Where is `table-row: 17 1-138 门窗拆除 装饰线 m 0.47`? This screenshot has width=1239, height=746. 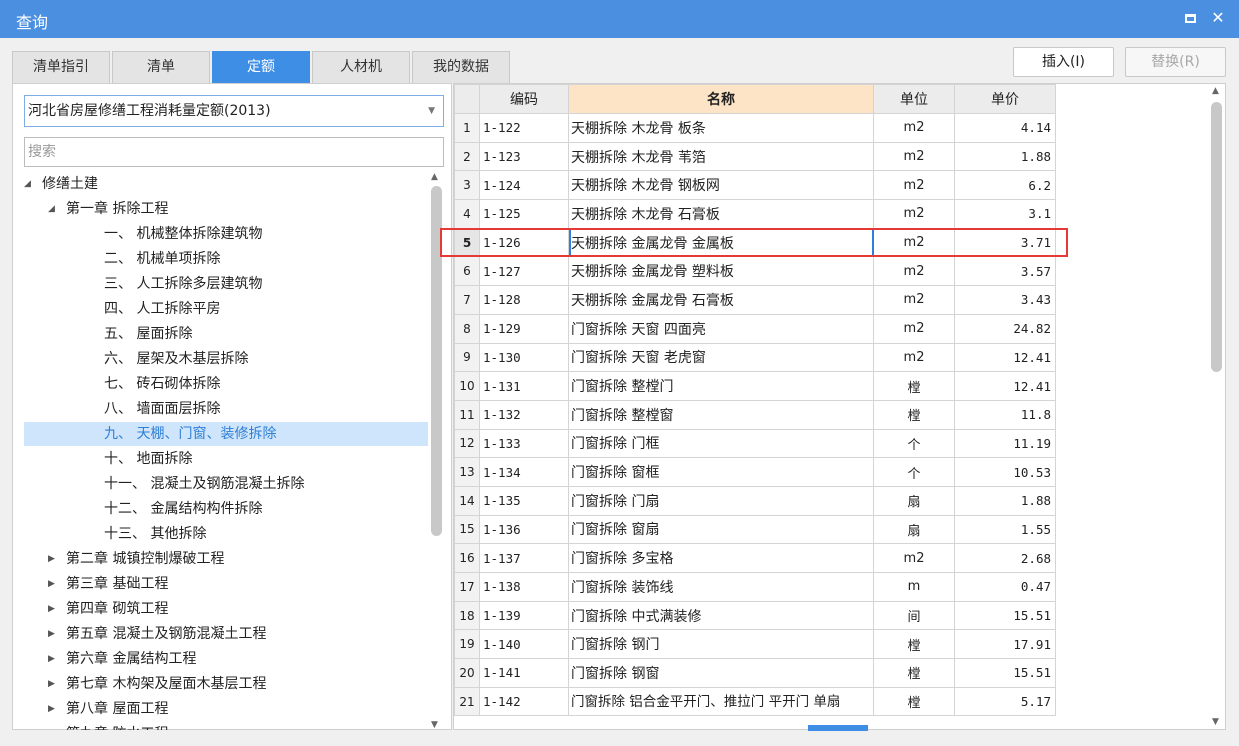
table-row: 17 1-138 门窗拆除 装饰线 m 0.47 is located at coordinates (755, 587).